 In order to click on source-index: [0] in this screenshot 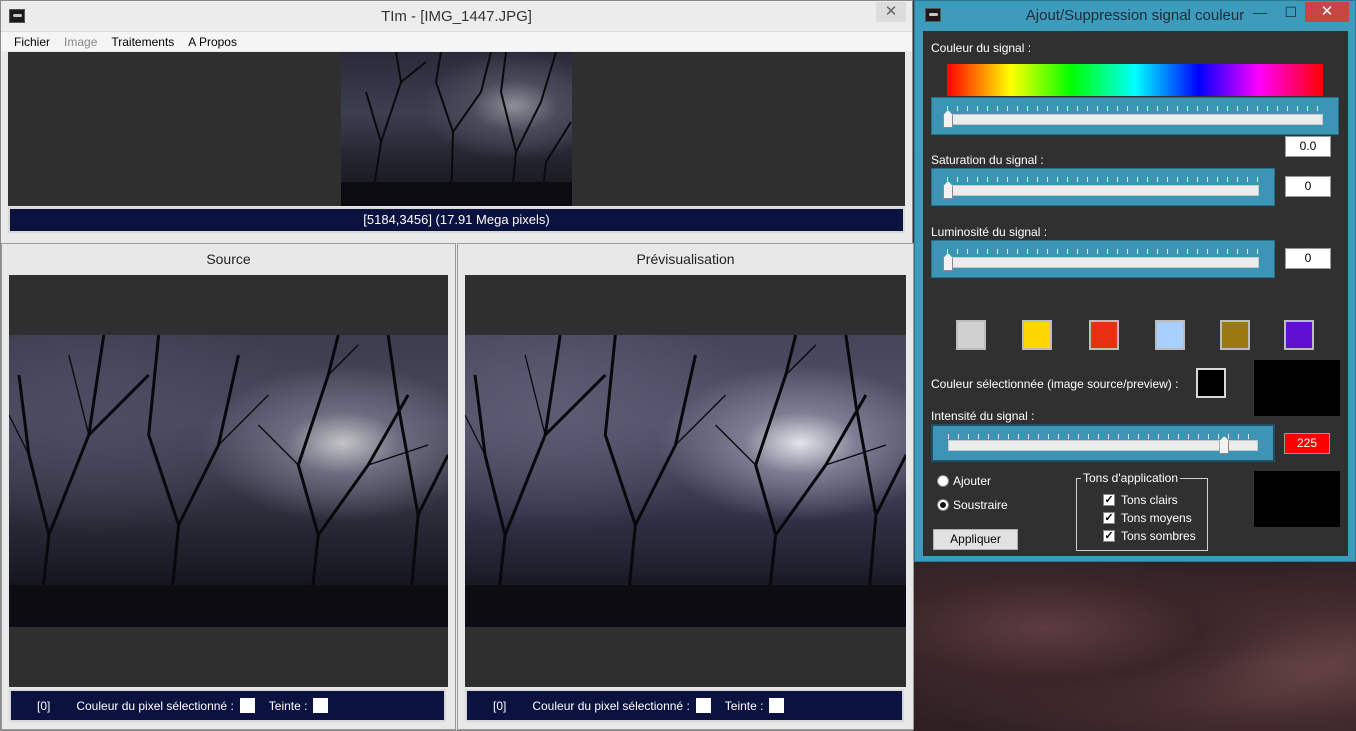, I will do `click(44, 705)`.